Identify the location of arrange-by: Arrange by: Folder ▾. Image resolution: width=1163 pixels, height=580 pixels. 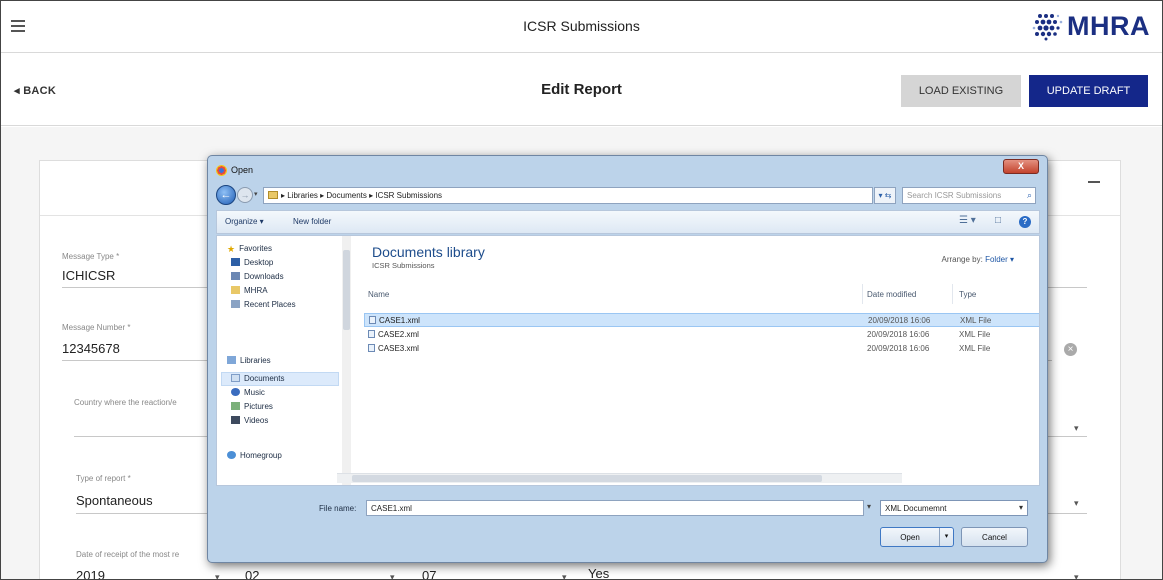
(977, 259).